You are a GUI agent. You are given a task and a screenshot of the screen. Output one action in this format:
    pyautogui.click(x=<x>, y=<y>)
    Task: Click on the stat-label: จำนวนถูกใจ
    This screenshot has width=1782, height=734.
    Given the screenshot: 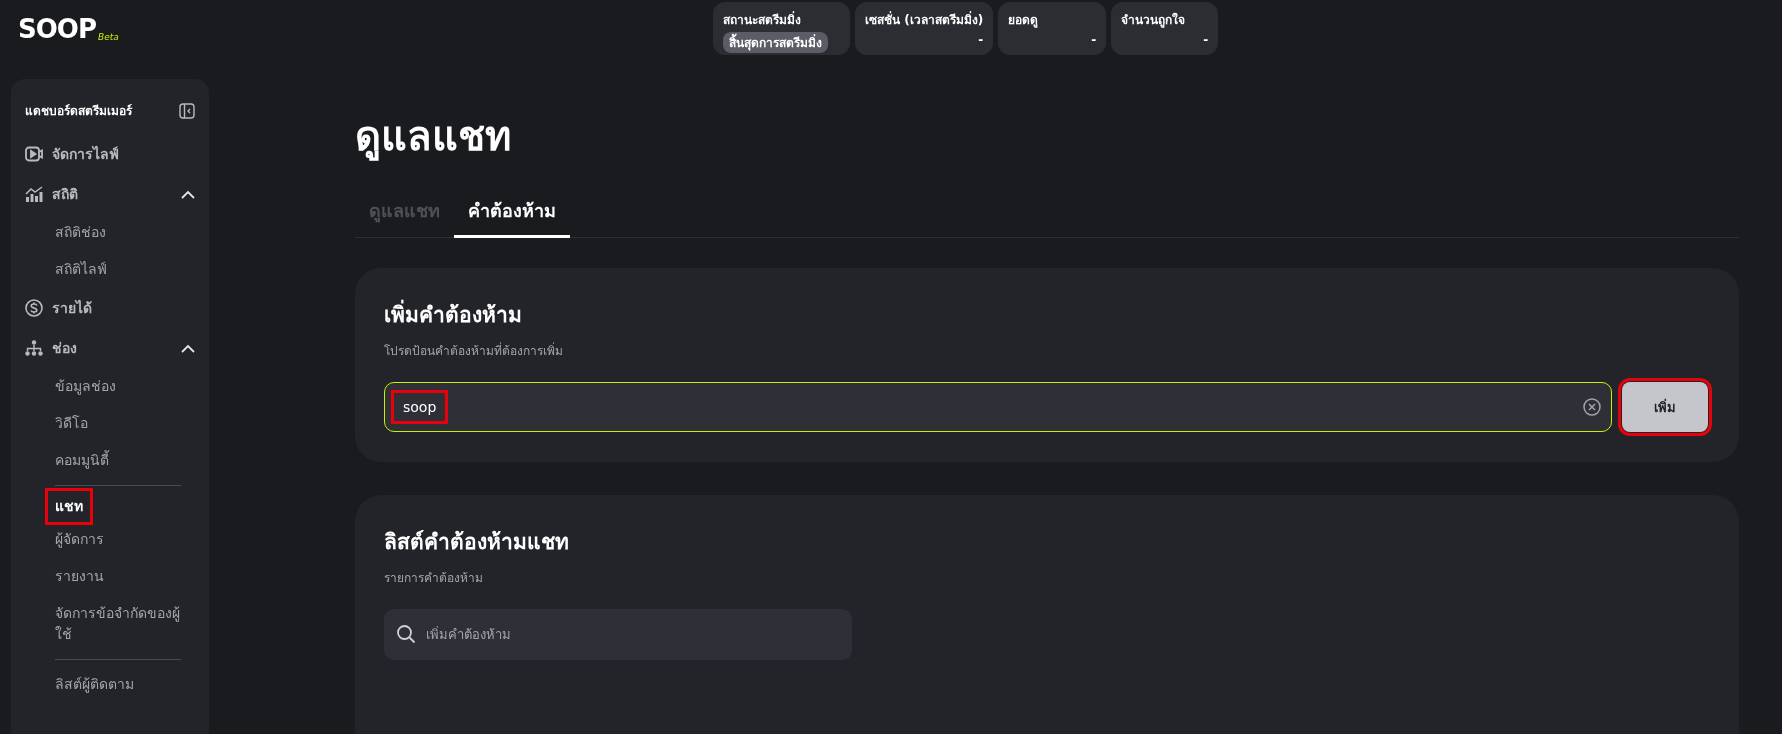 What is the action you would take?
    pyautogui.click(x=1154, y=20)
    